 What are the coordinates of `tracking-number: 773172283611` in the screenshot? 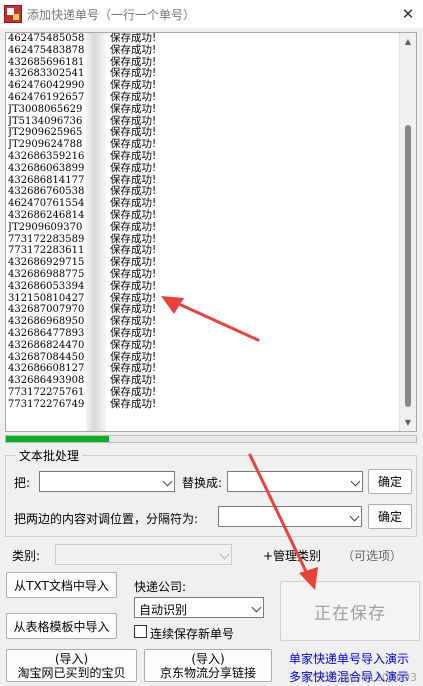 It's located at (46, 251).